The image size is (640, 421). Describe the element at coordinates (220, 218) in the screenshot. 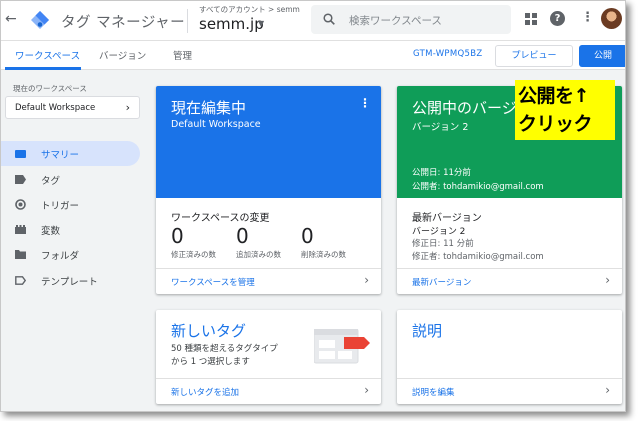

I see `workspace-changes-title: ワークスペースの変更` at that location.